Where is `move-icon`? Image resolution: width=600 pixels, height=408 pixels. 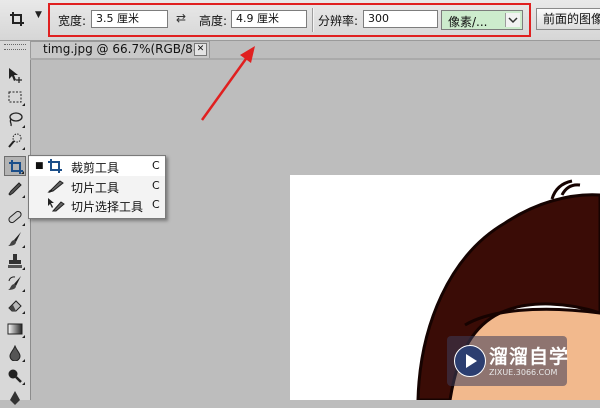 move-icon is located at coordinates (15, 75).